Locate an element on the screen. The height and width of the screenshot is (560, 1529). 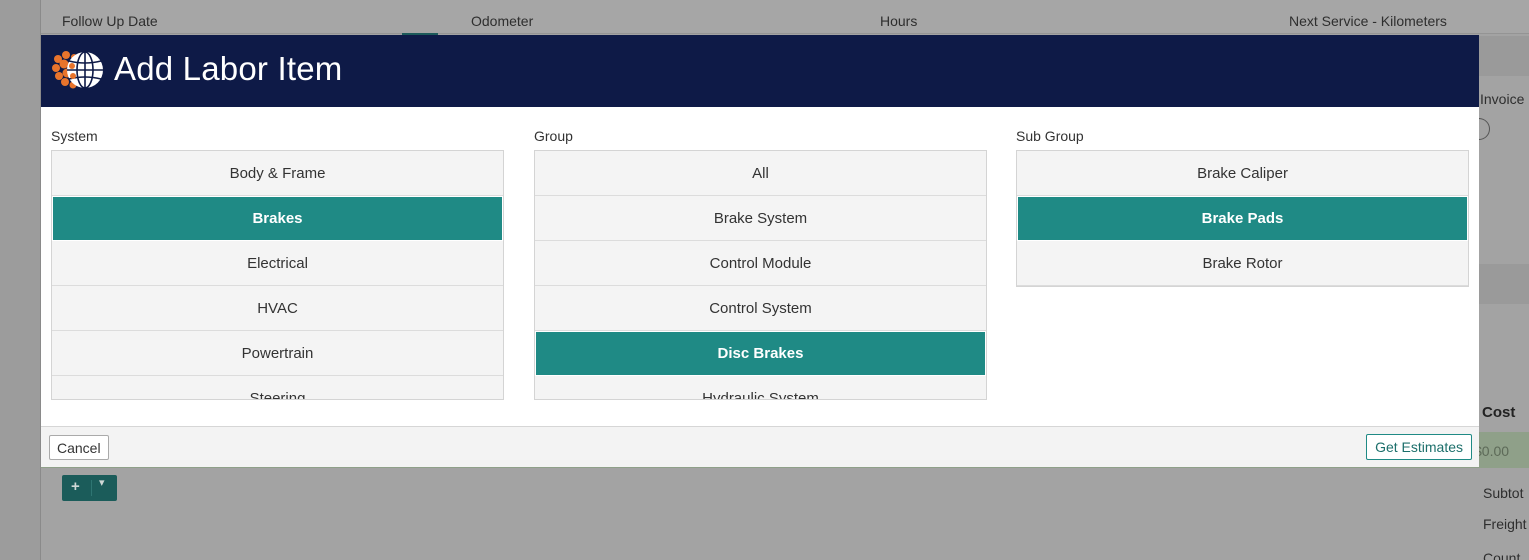
system-item-hvac: HVAC is located at coordinates (277, 308).